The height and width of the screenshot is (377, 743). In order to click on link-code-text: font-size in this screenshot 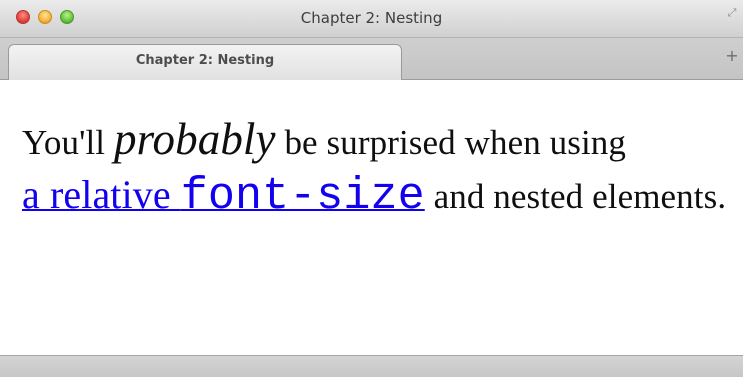, I will do `click(302, 196)`.